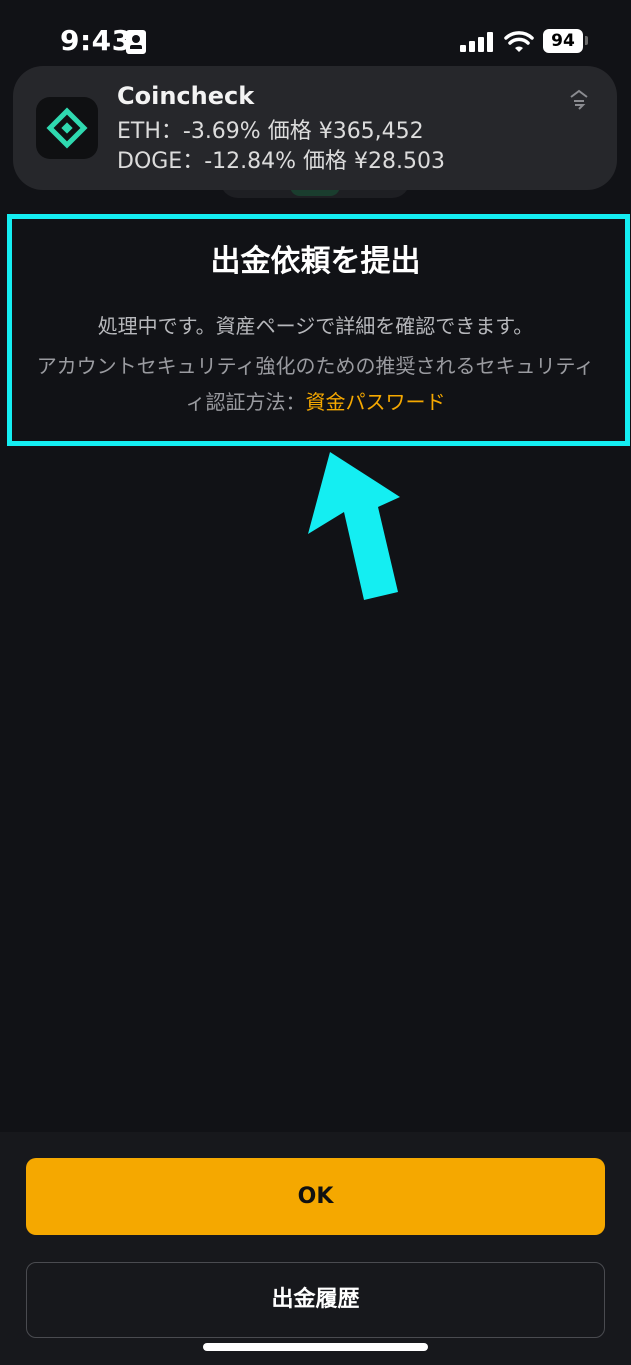 Image resolution: width=631 pixels, height=1365 pixels. Describe the element at coordinates (136, 42) in the screenshot. I see `contact-card-icon` at that location.